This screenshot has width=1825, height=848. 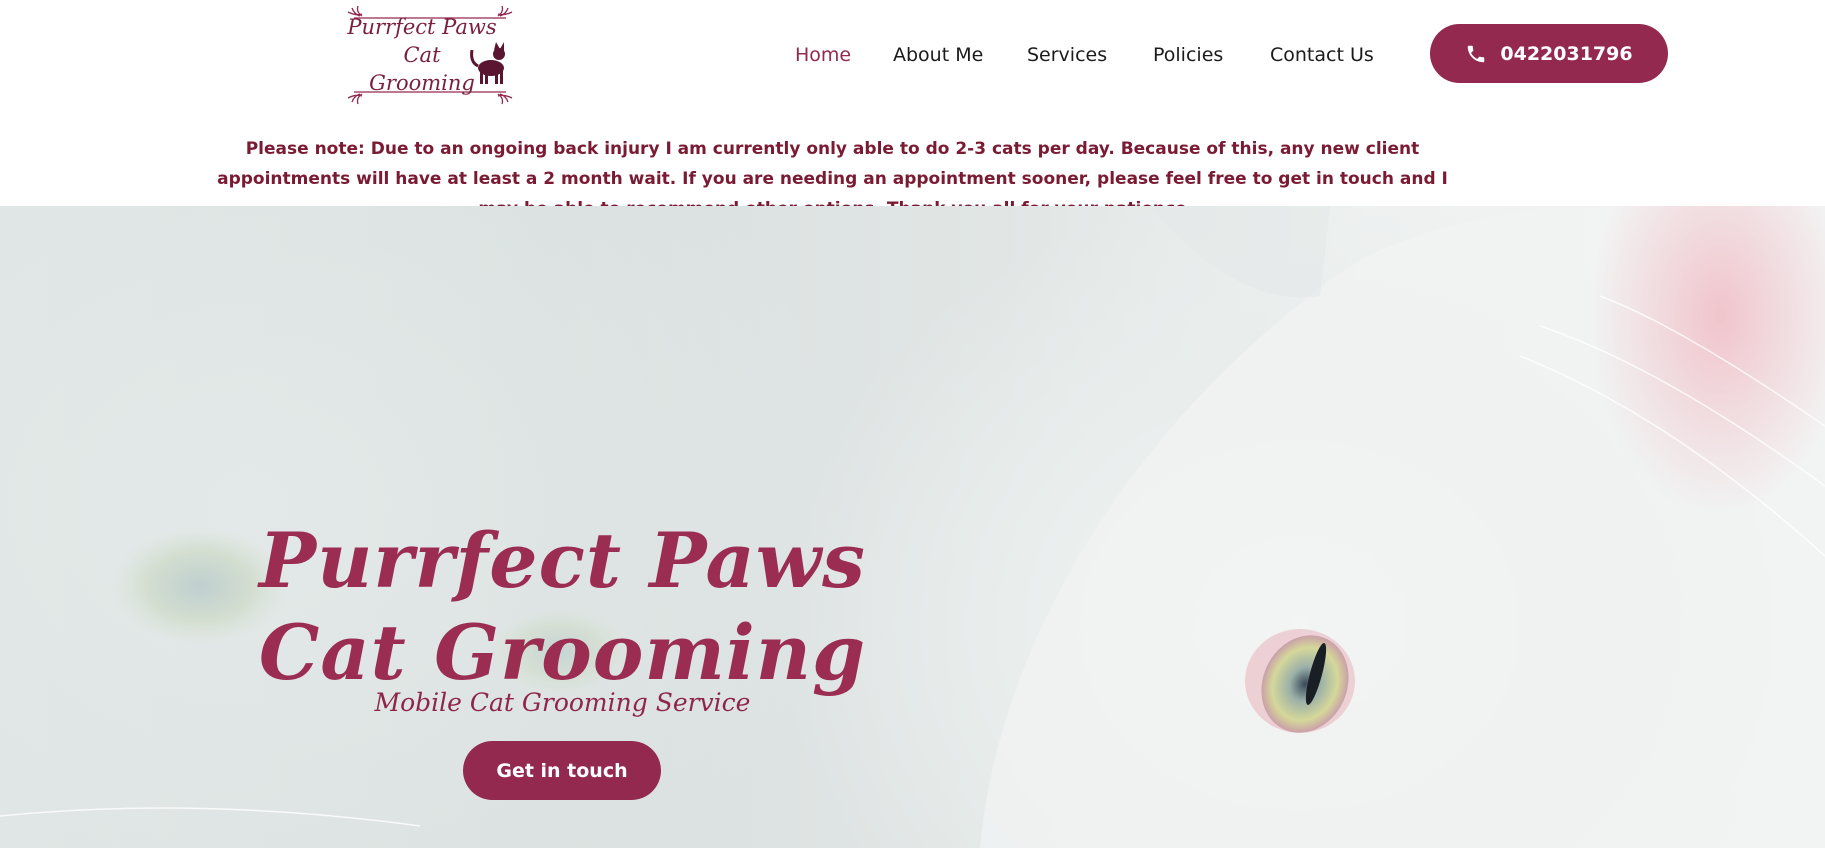 What do you see at coordinates (422, 83) in the screenshot?
I see `logo-text-line2: Grooming` at bounding box center [422, 83].